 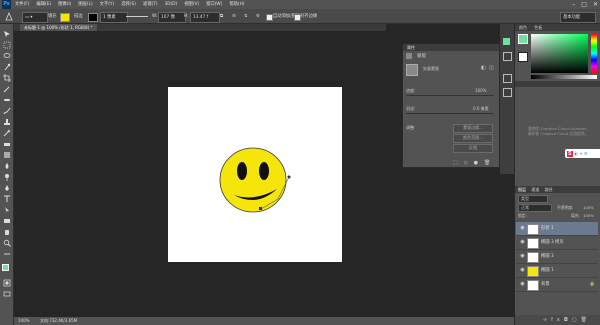 What do you see at coordinates (578, 17) in the screenshot?
I see `workspace-select: 基本功能` at bounding box center [578, 17].